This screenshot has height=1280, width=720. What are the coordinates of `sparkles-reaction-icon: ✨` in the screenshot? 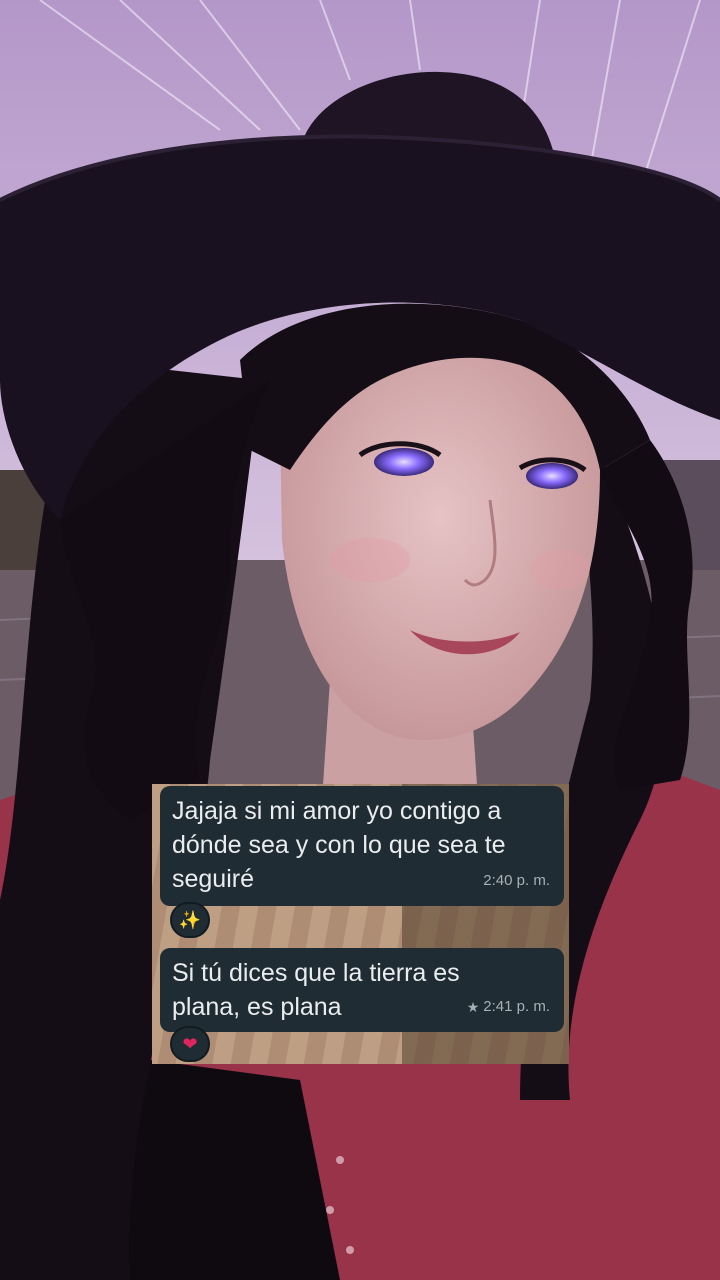 It's located at (190, 920).